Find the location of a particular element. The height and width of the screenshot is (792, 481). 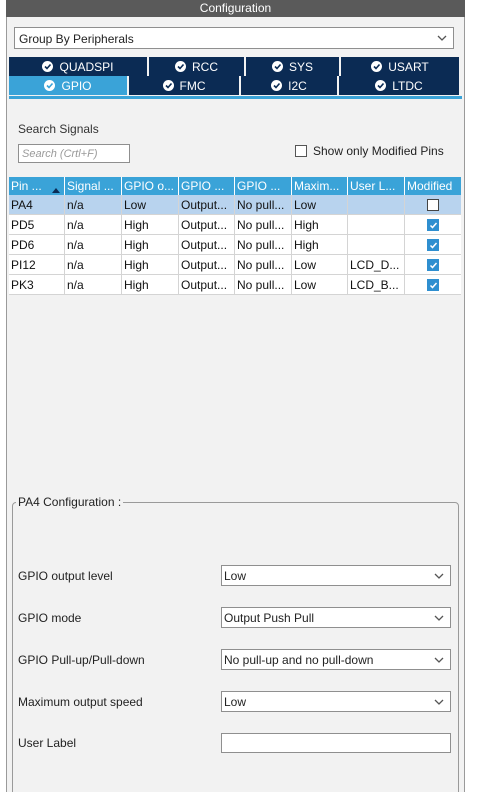

show-modified-checkbox is located at coordinates (301, 151).